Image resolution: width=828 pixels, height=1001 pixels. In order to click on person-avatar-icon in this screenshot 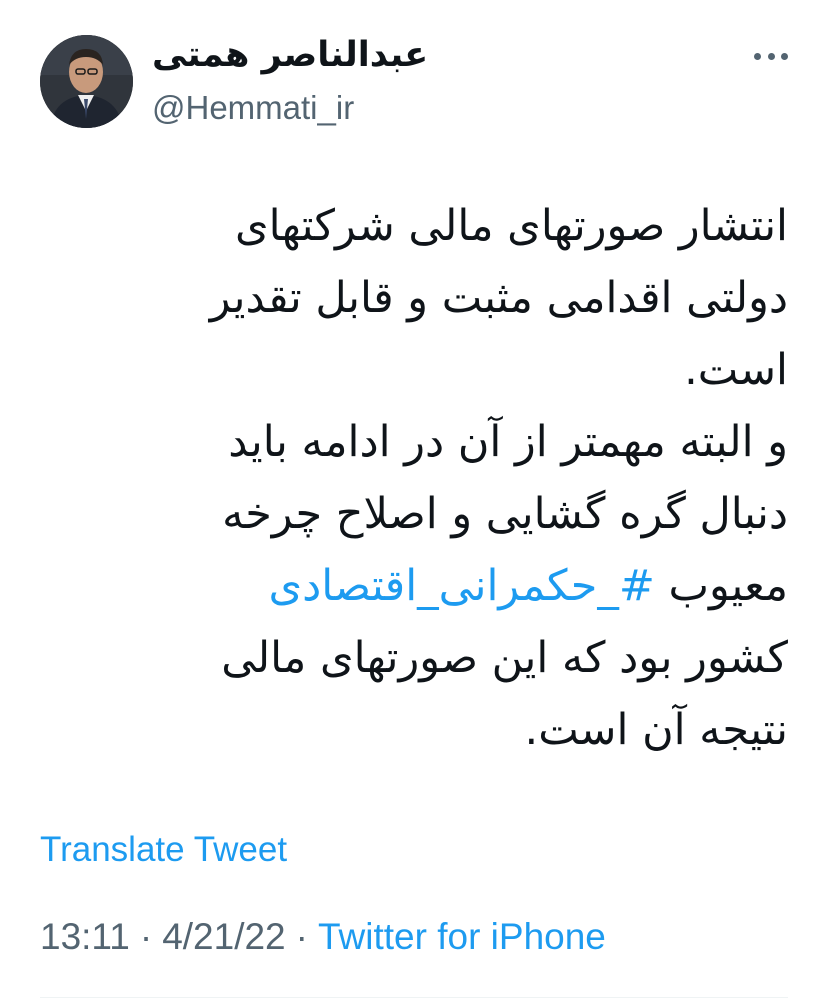, I will do `click(86, 81)`.